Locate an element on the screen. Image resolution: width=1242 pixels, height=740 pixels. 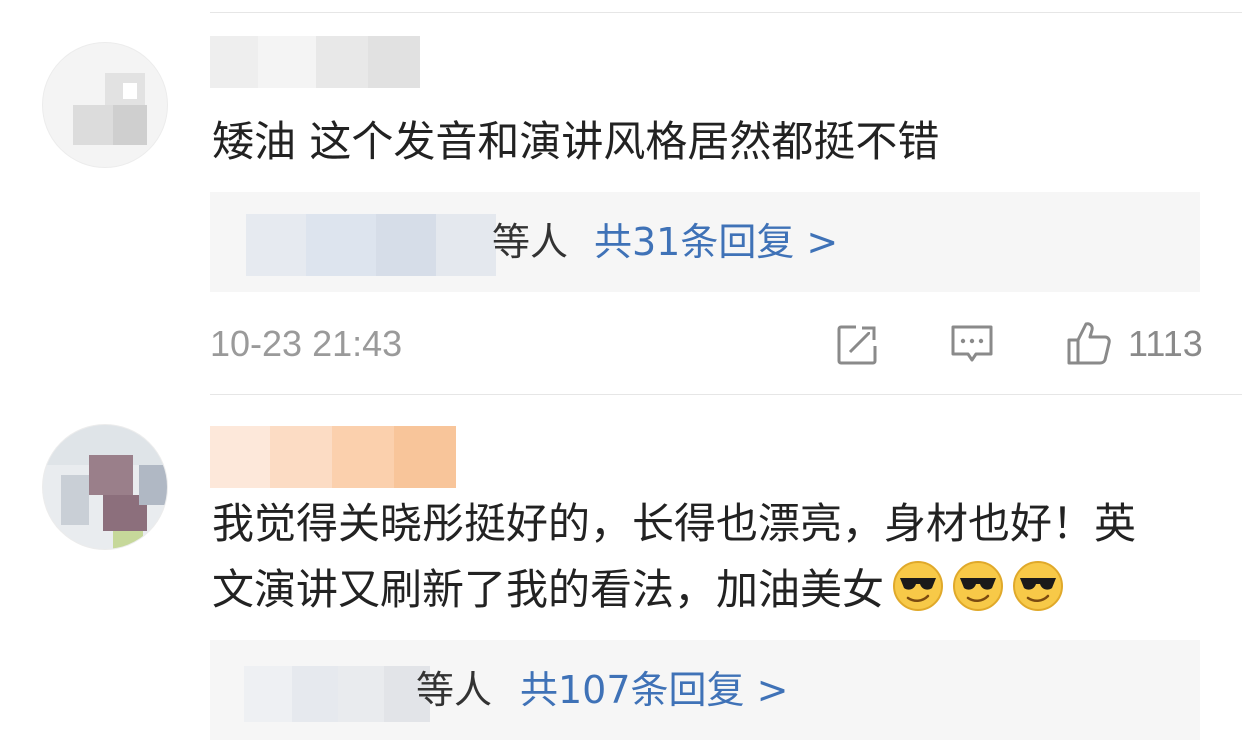
thumbs-up-icon is located at coordinates (1089, 343).